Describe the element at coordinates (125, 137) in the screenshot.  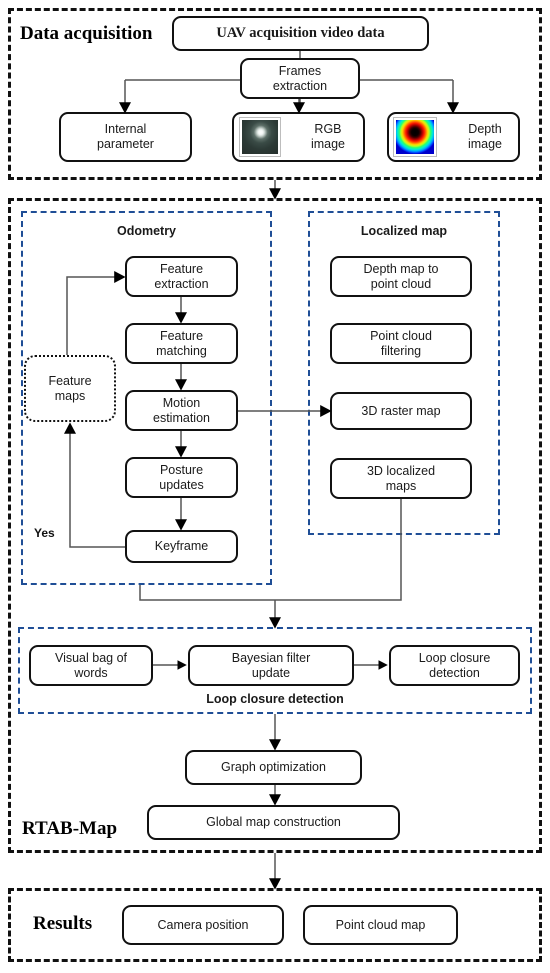
I see `box-internal-parameter: Internal parameter` at that location.